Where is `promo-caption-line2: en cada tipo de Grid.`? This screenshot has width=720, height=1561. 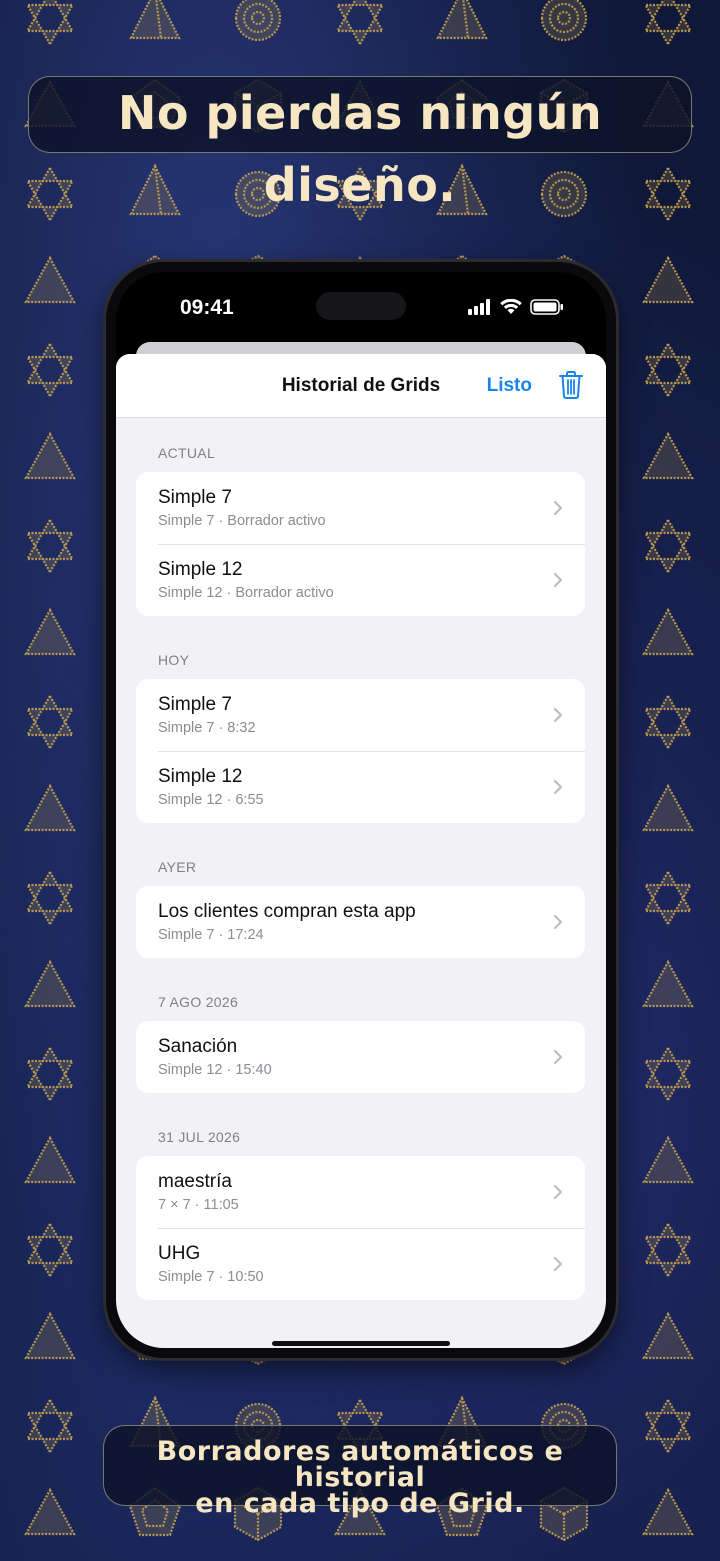 promo-caption-line2: en cada tipo de Grid. is located at coordinates (360, 1503).